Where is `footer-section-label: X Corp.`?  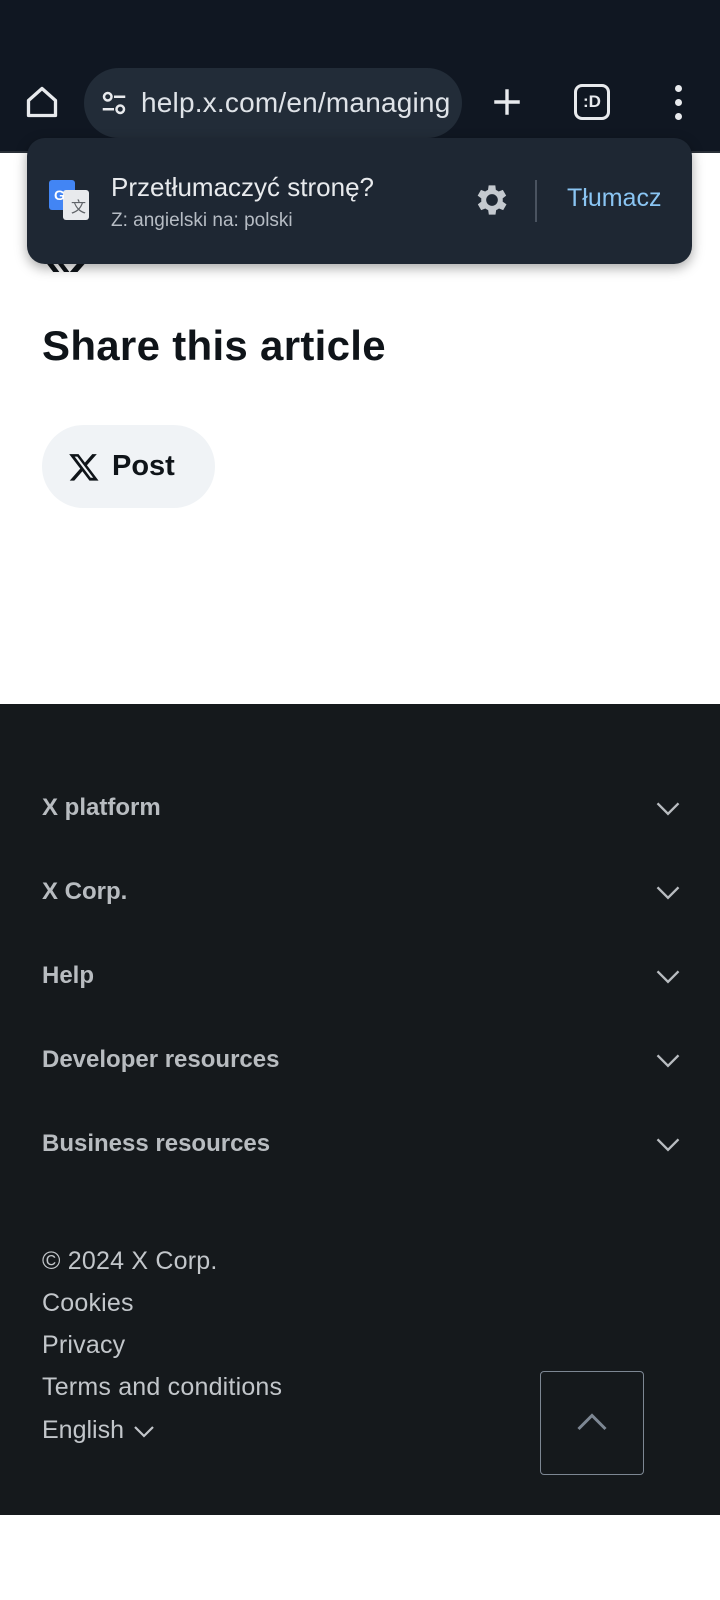 footer-section-label: X Corp. is located at coordinates (85, 891).